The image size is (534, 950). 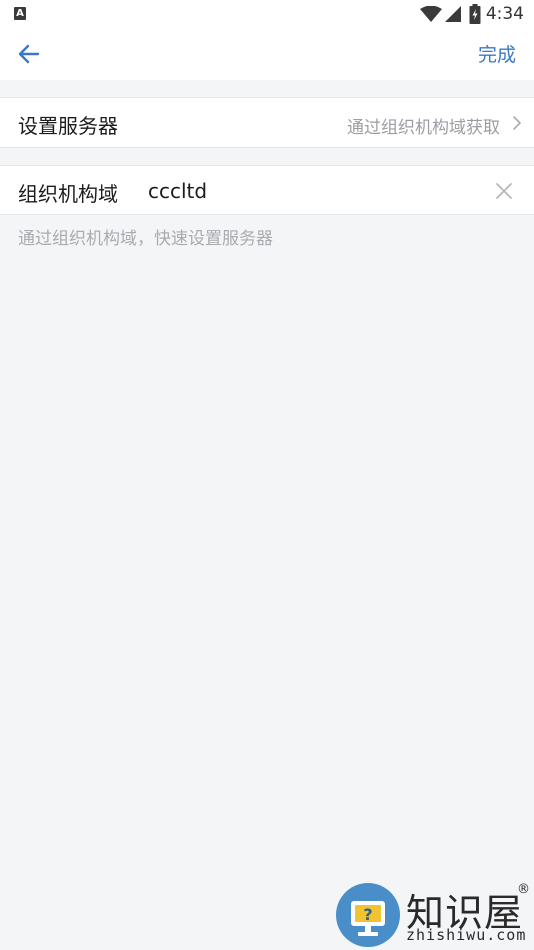 I want to click on wifi-icon, so click(x=430, y=14).